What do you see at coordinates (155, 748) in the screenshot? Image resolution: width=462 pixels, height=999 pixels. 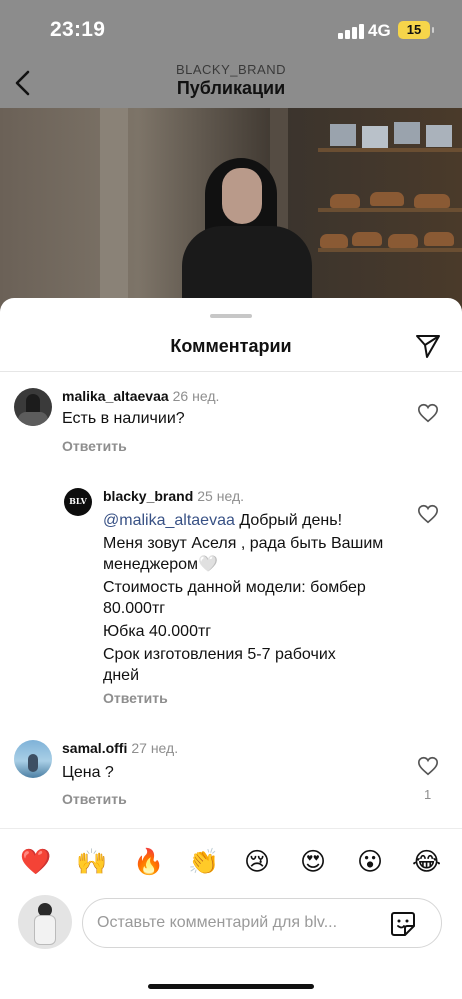 I see `comment-time: 27 нед.` at bounding box center [155, 748].